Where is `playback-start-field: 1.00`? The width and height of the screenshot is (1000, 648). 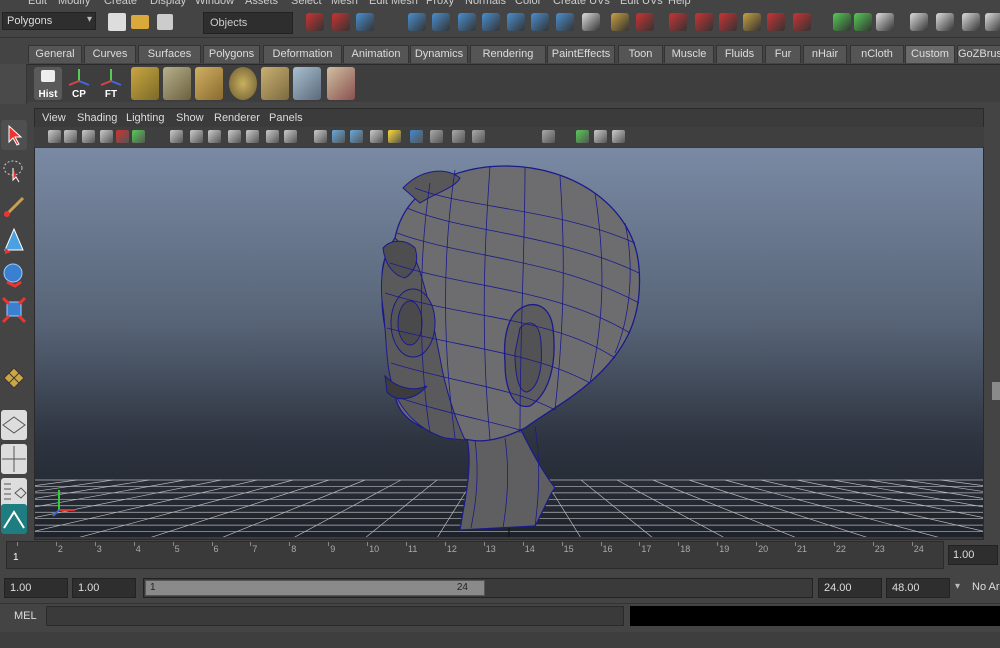 playback-start-field: 1.00 is located at coordinates (104, 588).